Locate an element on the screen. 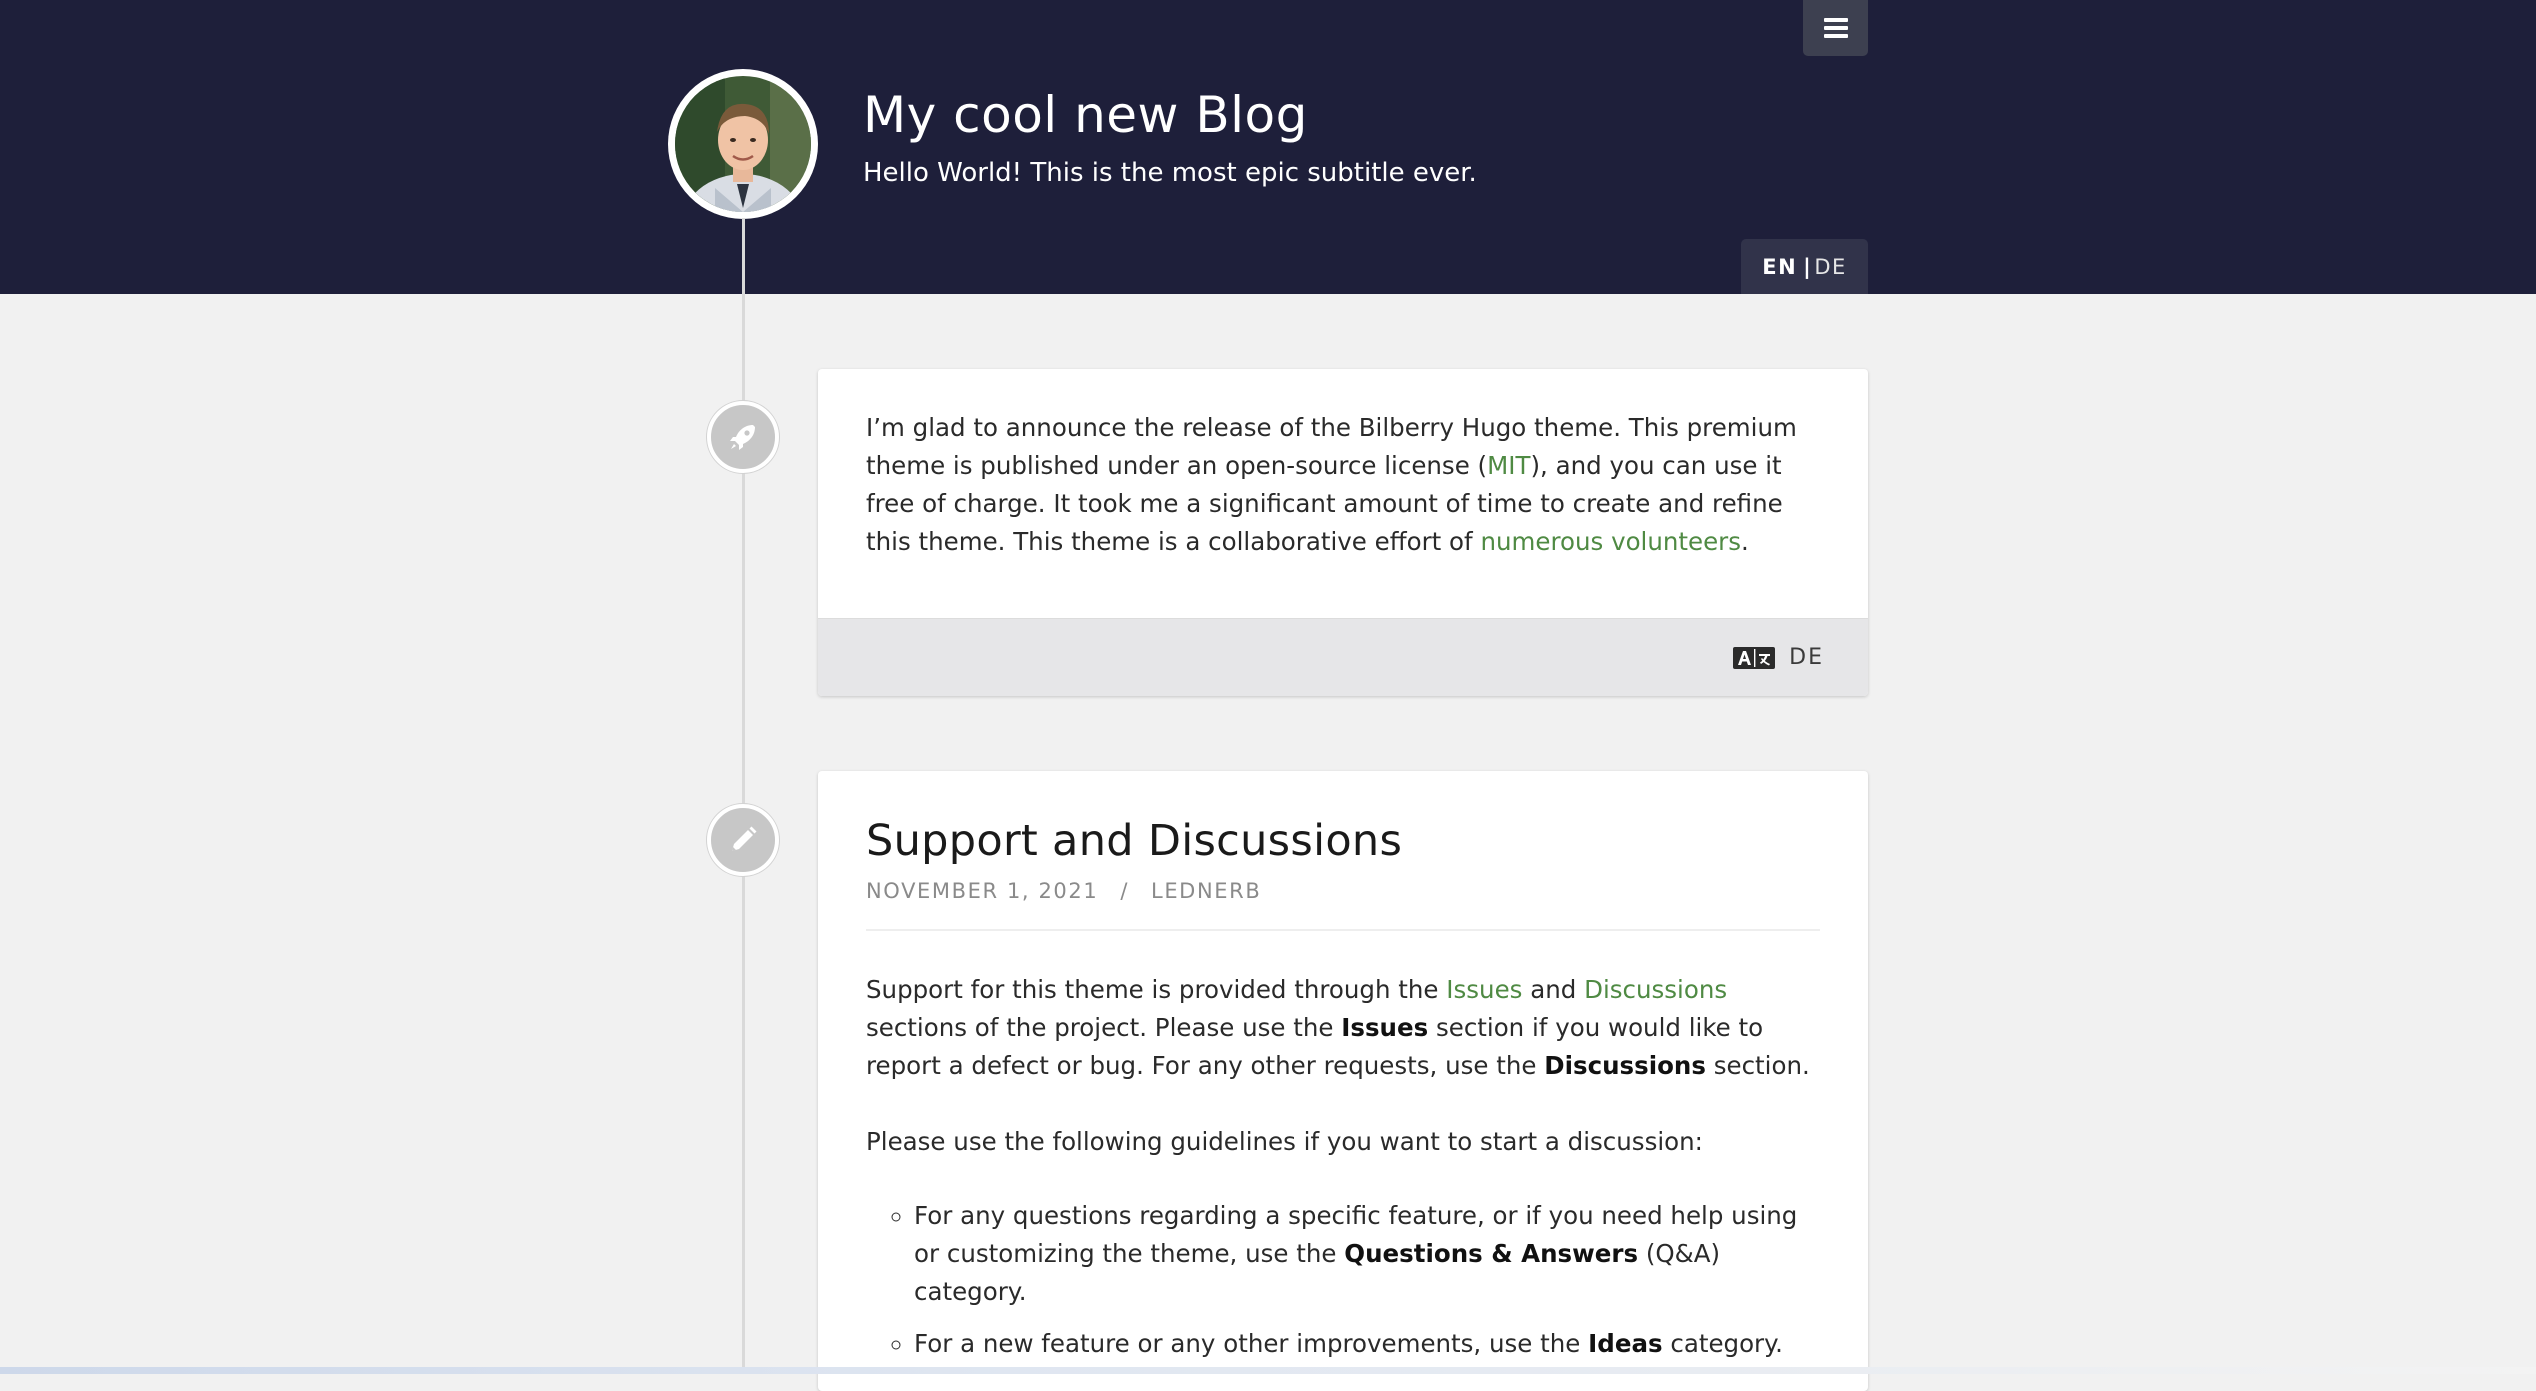 The width and height of the screenshot is (2536, 1391). article-title: Support and Discussions is located at coordinates (1343, 819).